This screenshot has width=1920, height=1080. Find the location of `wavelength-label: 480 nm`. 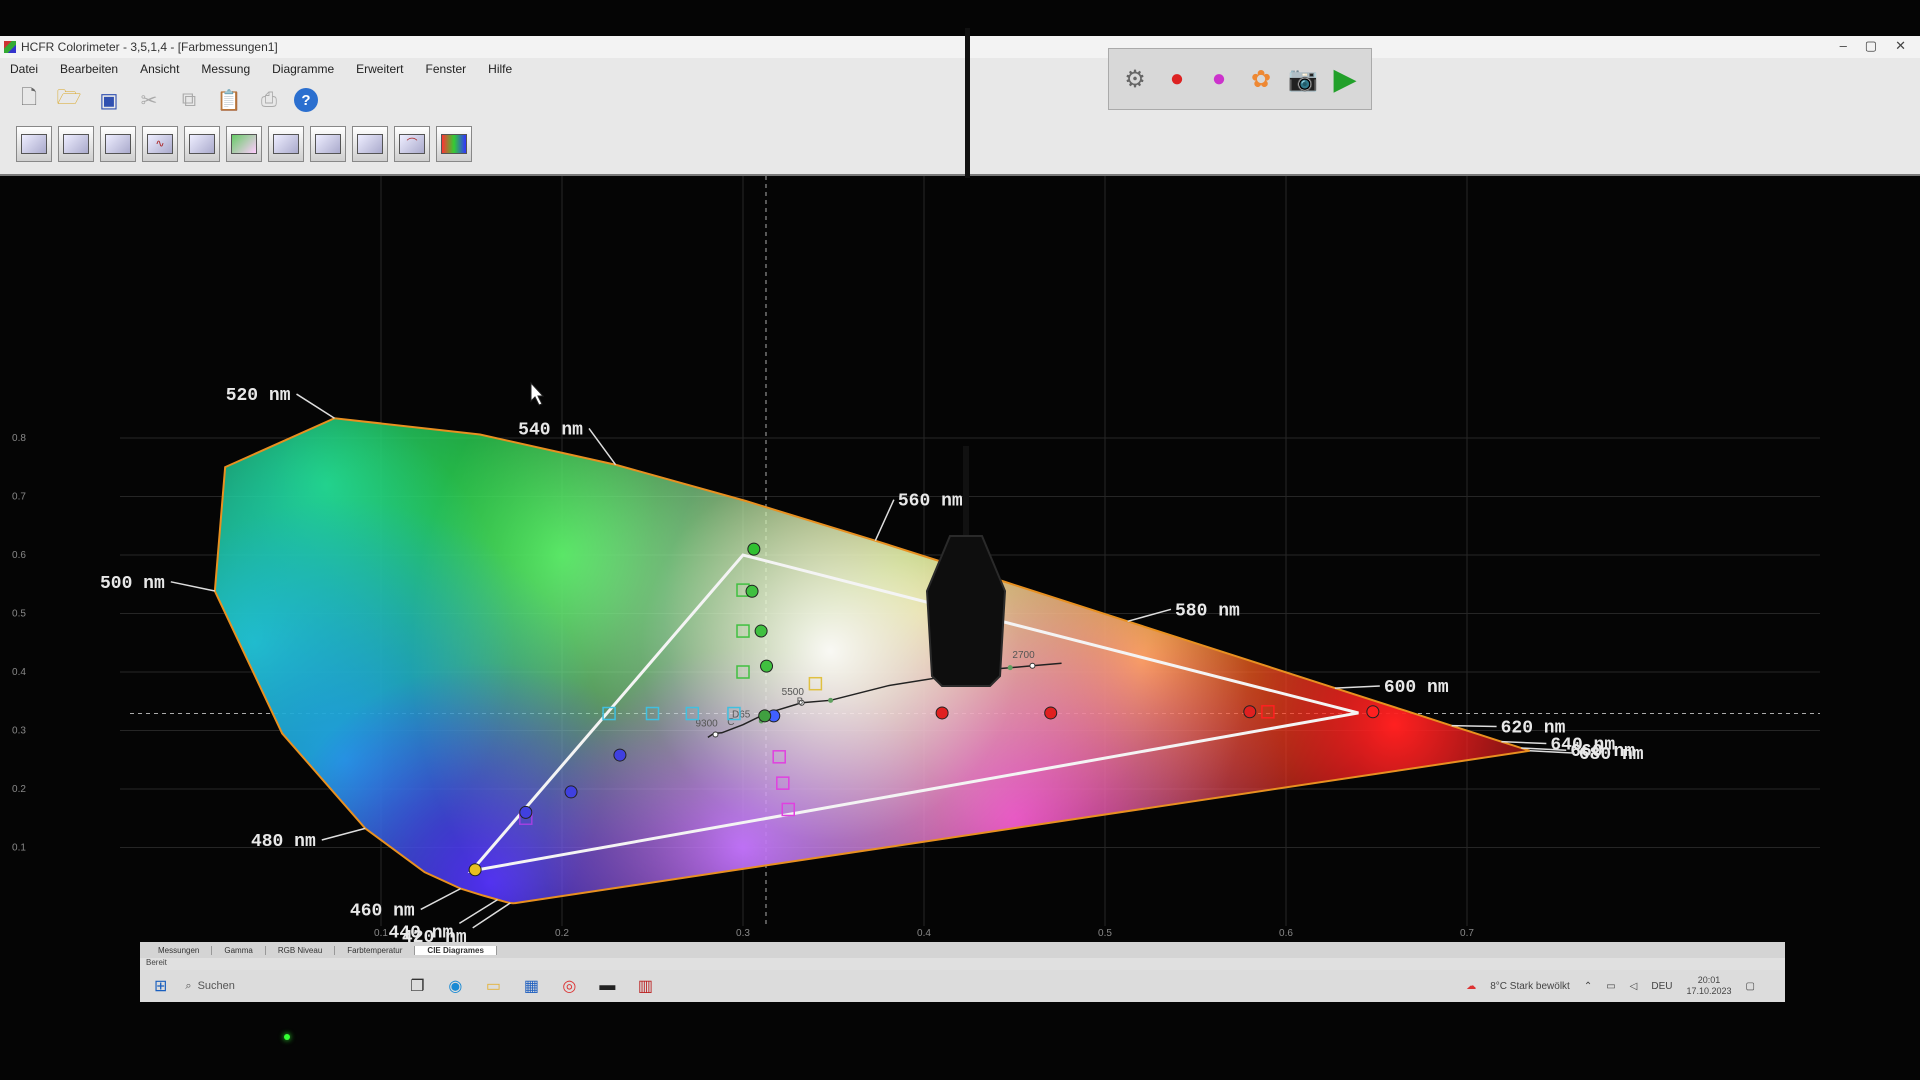

wavelength-label: 480 nm is located at coordinates (283, 842).